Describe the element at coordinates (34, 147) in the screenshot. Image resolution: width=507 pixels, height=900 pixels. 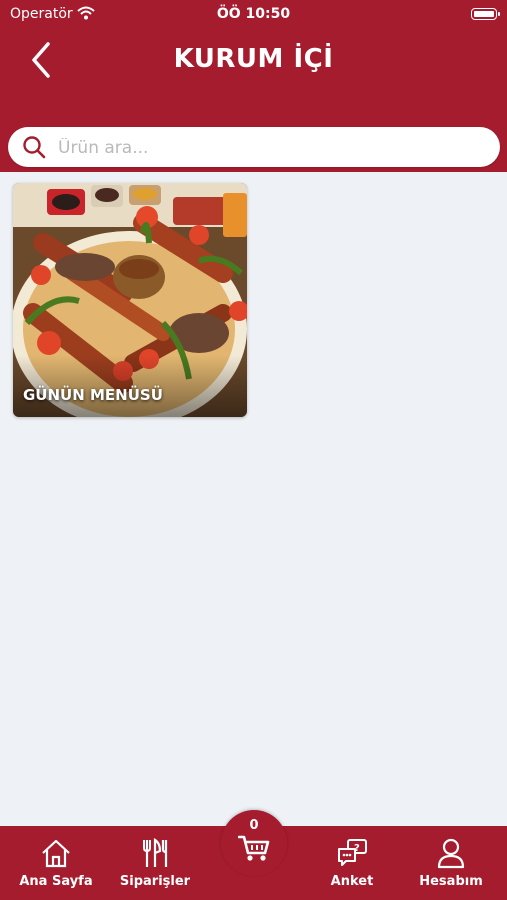
I see `search-icon` at that location.